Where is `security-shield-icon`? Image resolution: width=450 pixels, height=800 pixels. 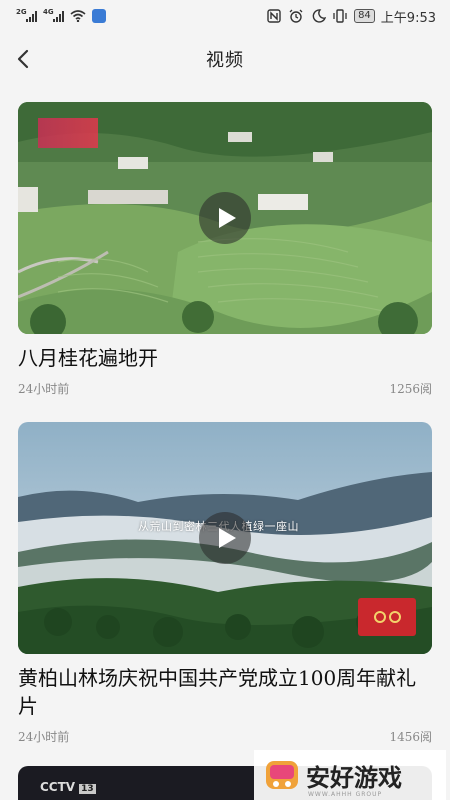
security-shield-icon is located at coordinates (99, 16).